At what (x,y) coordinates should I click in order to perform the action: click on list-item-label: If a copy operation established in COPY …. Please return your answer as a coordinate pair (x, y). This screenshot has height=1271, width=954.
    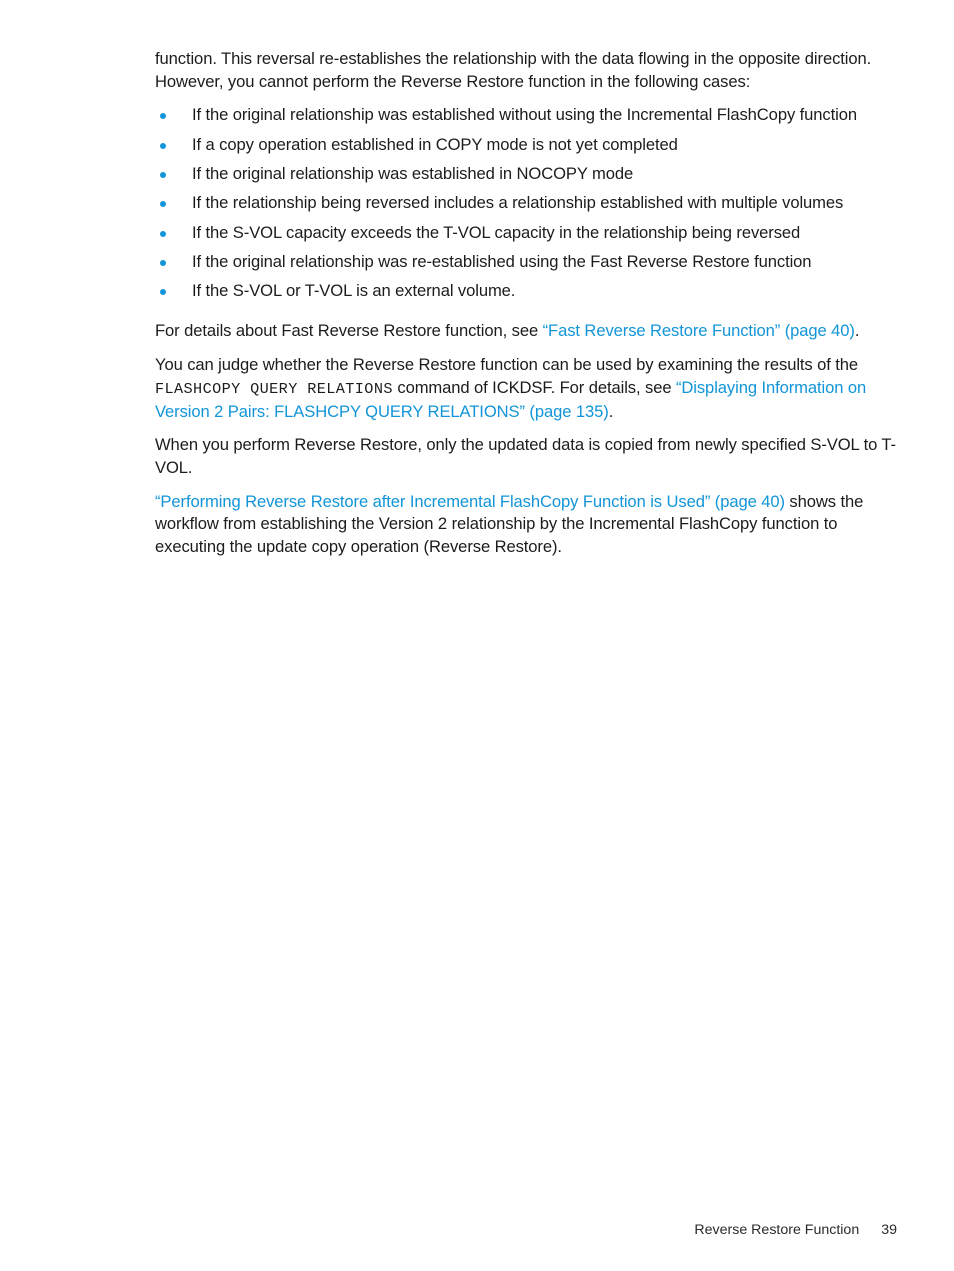
    Looking at the image, I should click on (435, 144).